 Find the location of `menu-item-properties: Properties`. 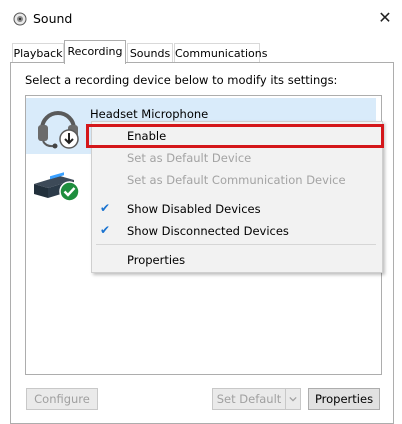

menu-item-properties: Properties is located at coordinates (156, 260).